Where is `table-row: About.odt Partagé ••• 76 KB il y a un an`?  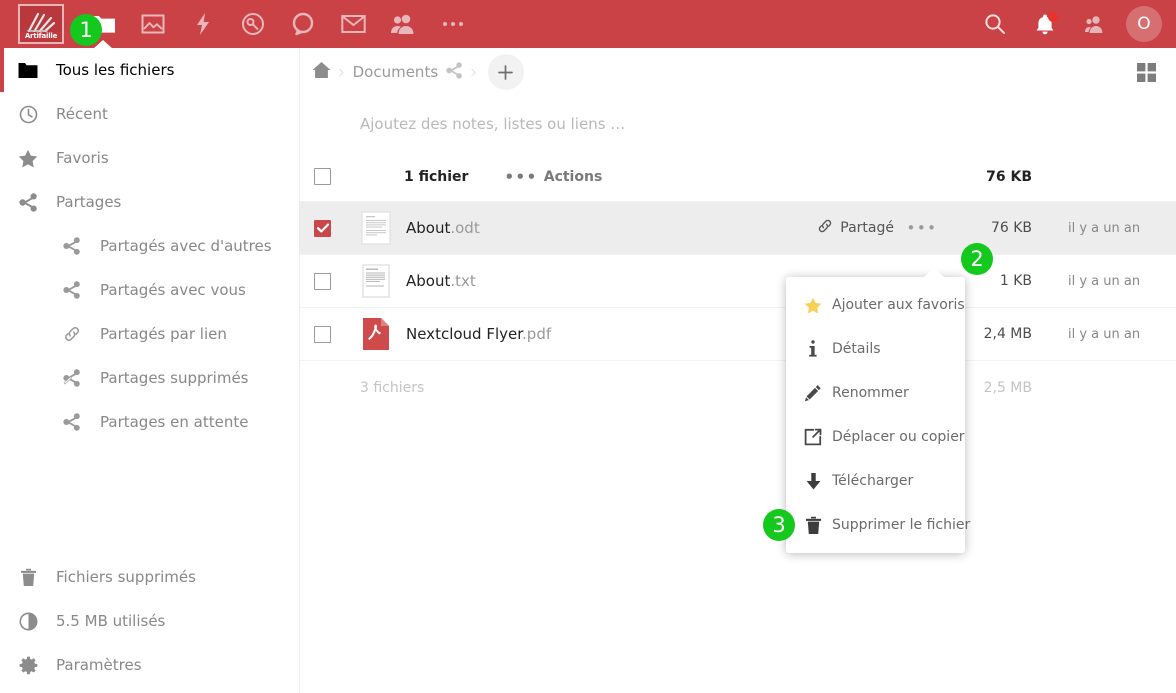
table-row: About.odt Partagé ••• 76 KB il y a un an is located at coordinates (738, 228).